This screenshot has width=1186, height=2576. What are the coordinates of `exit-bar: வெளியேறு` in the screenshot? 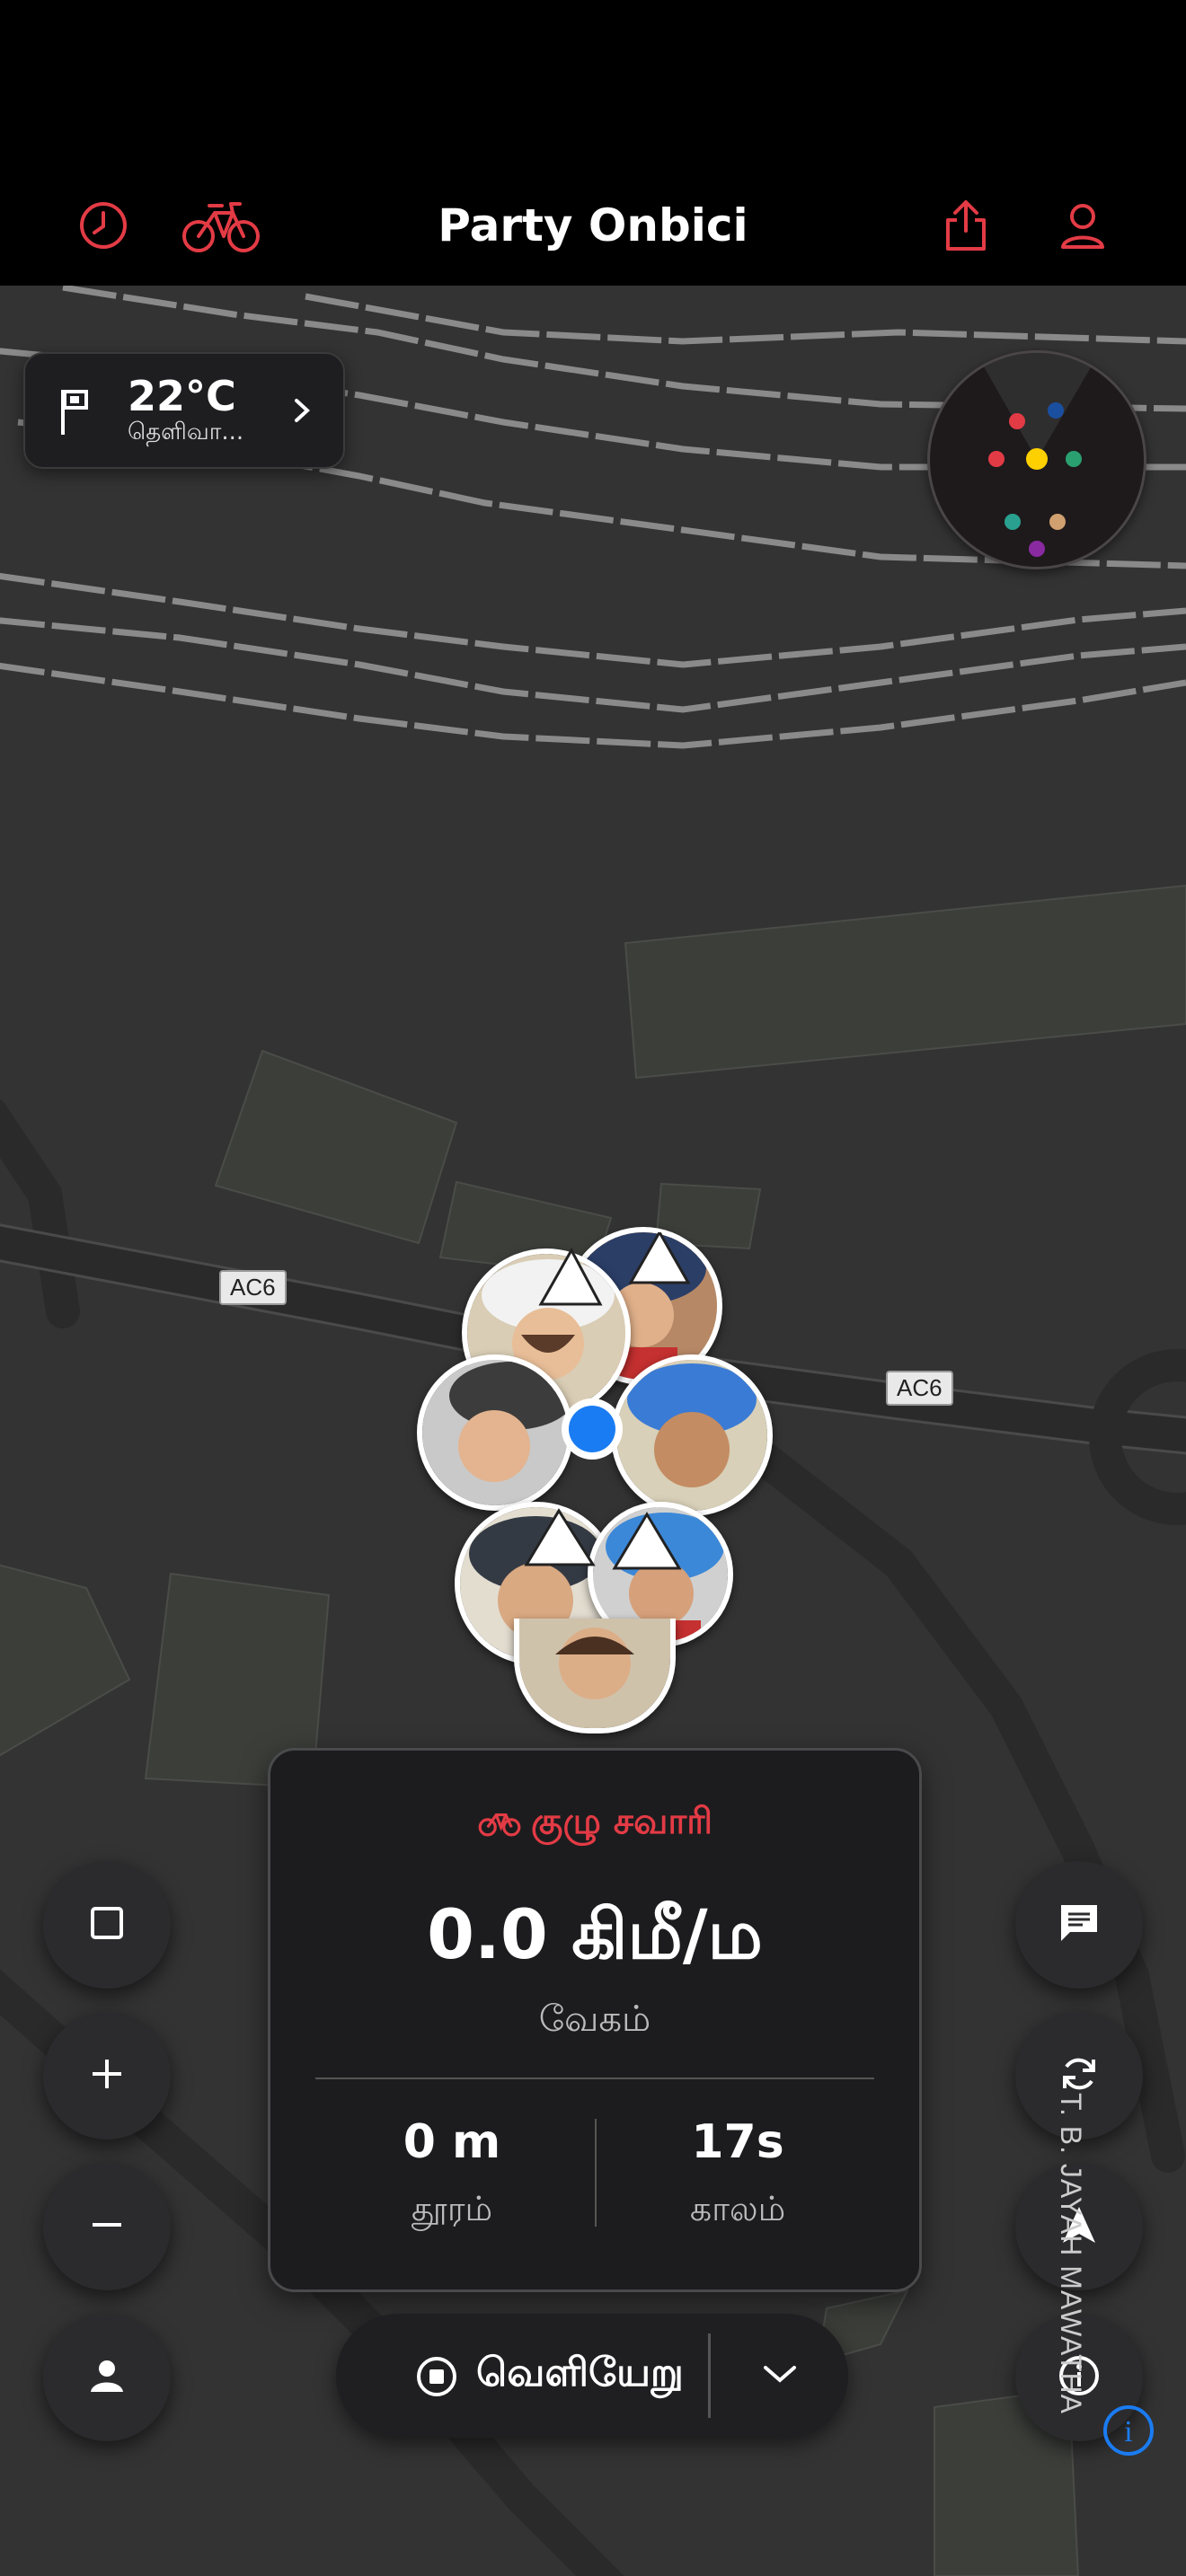 It's located at (592, 2376).